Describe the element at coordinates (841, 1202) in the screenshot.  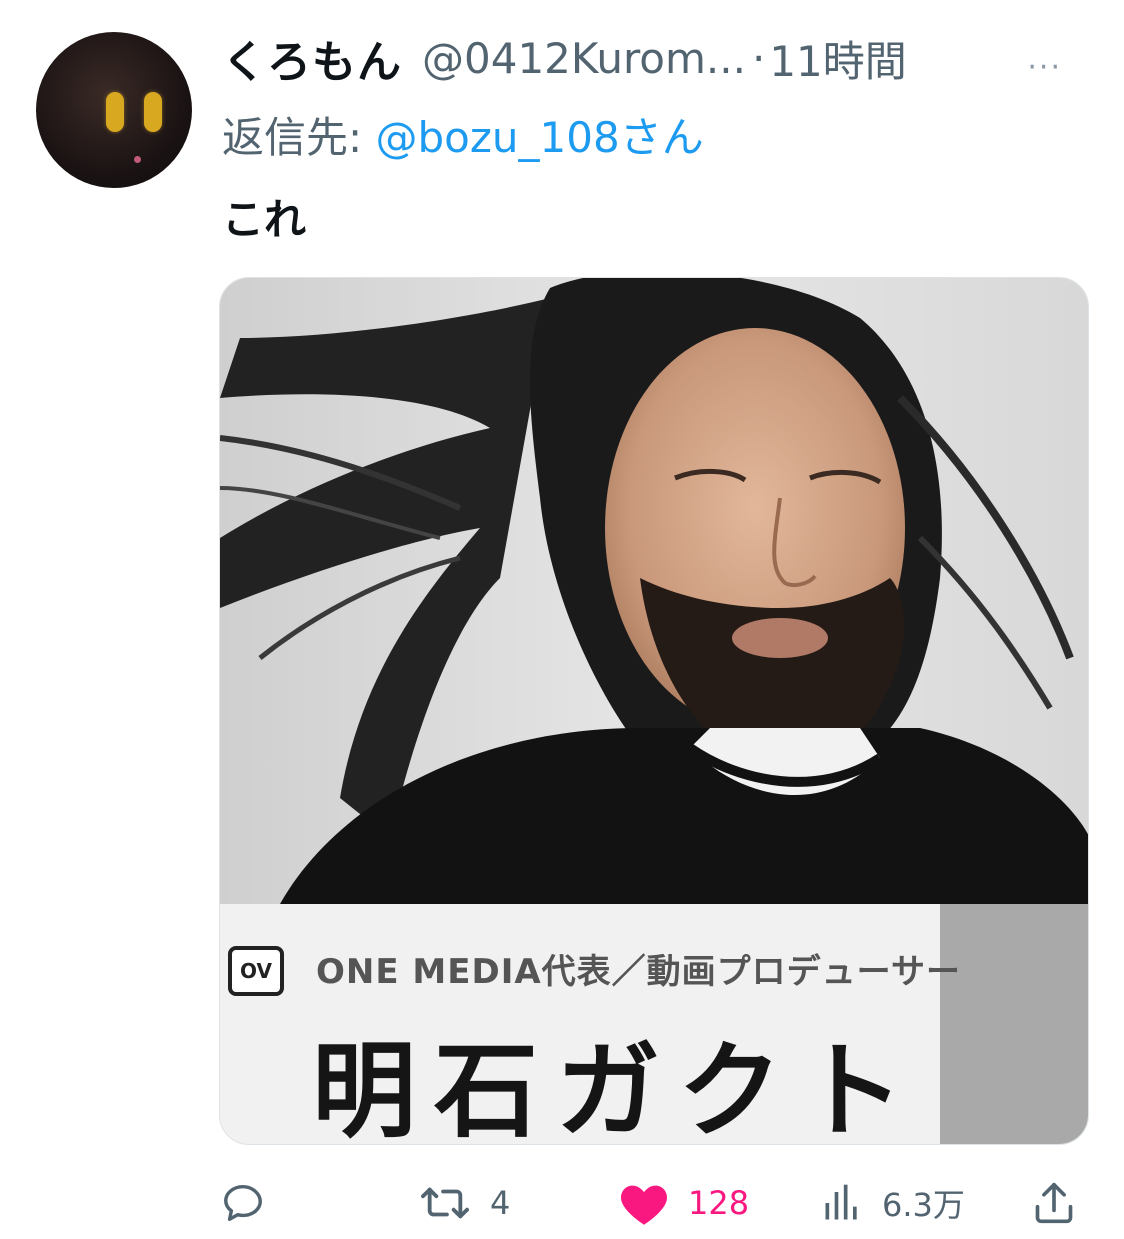
I see `views-icon` at that location.